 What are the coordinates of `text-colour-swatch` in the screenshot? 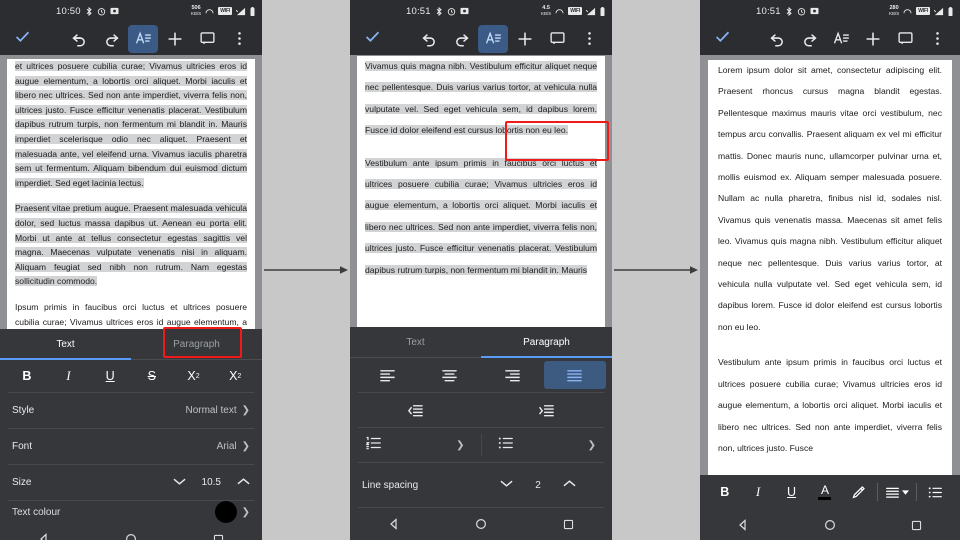 It's located at (825, 498).